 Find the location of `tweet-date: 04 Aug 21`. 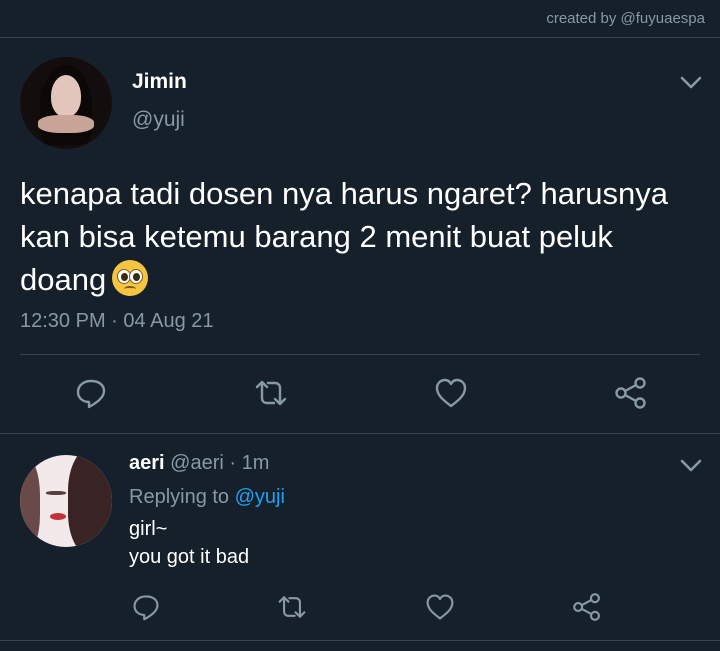

tweet-date: 04 Aug 21 is located at coordinates (168, 321).